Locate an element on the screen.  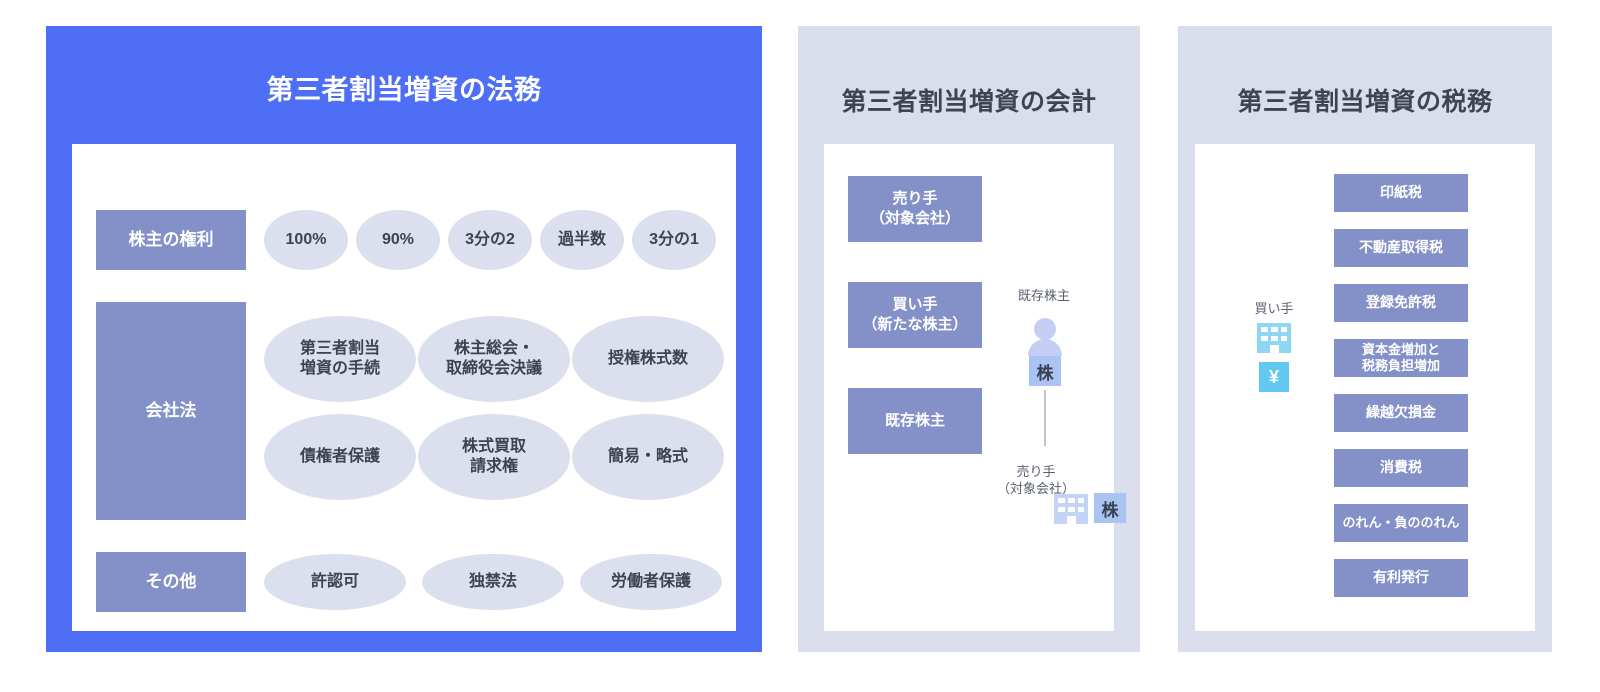
panel-tax-title: 第三者割当増資の税務 is located at coordinates (1365, 102).